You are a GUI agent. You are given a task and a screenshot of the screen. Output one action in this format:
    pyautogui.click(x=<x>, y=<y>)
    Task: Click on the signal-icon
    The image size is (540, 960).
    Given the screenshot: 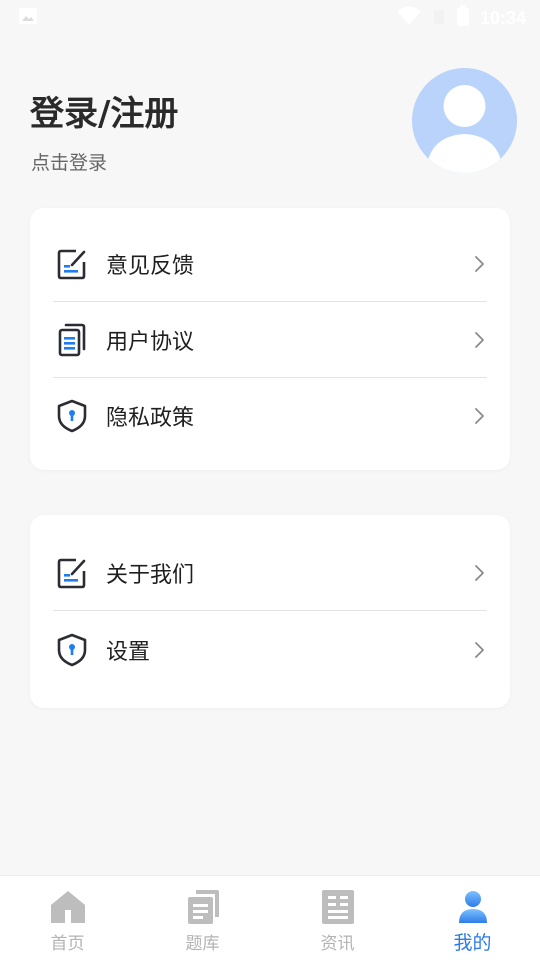 What is the action you would take?
    pyautogui.click(x=439, y=18)
    